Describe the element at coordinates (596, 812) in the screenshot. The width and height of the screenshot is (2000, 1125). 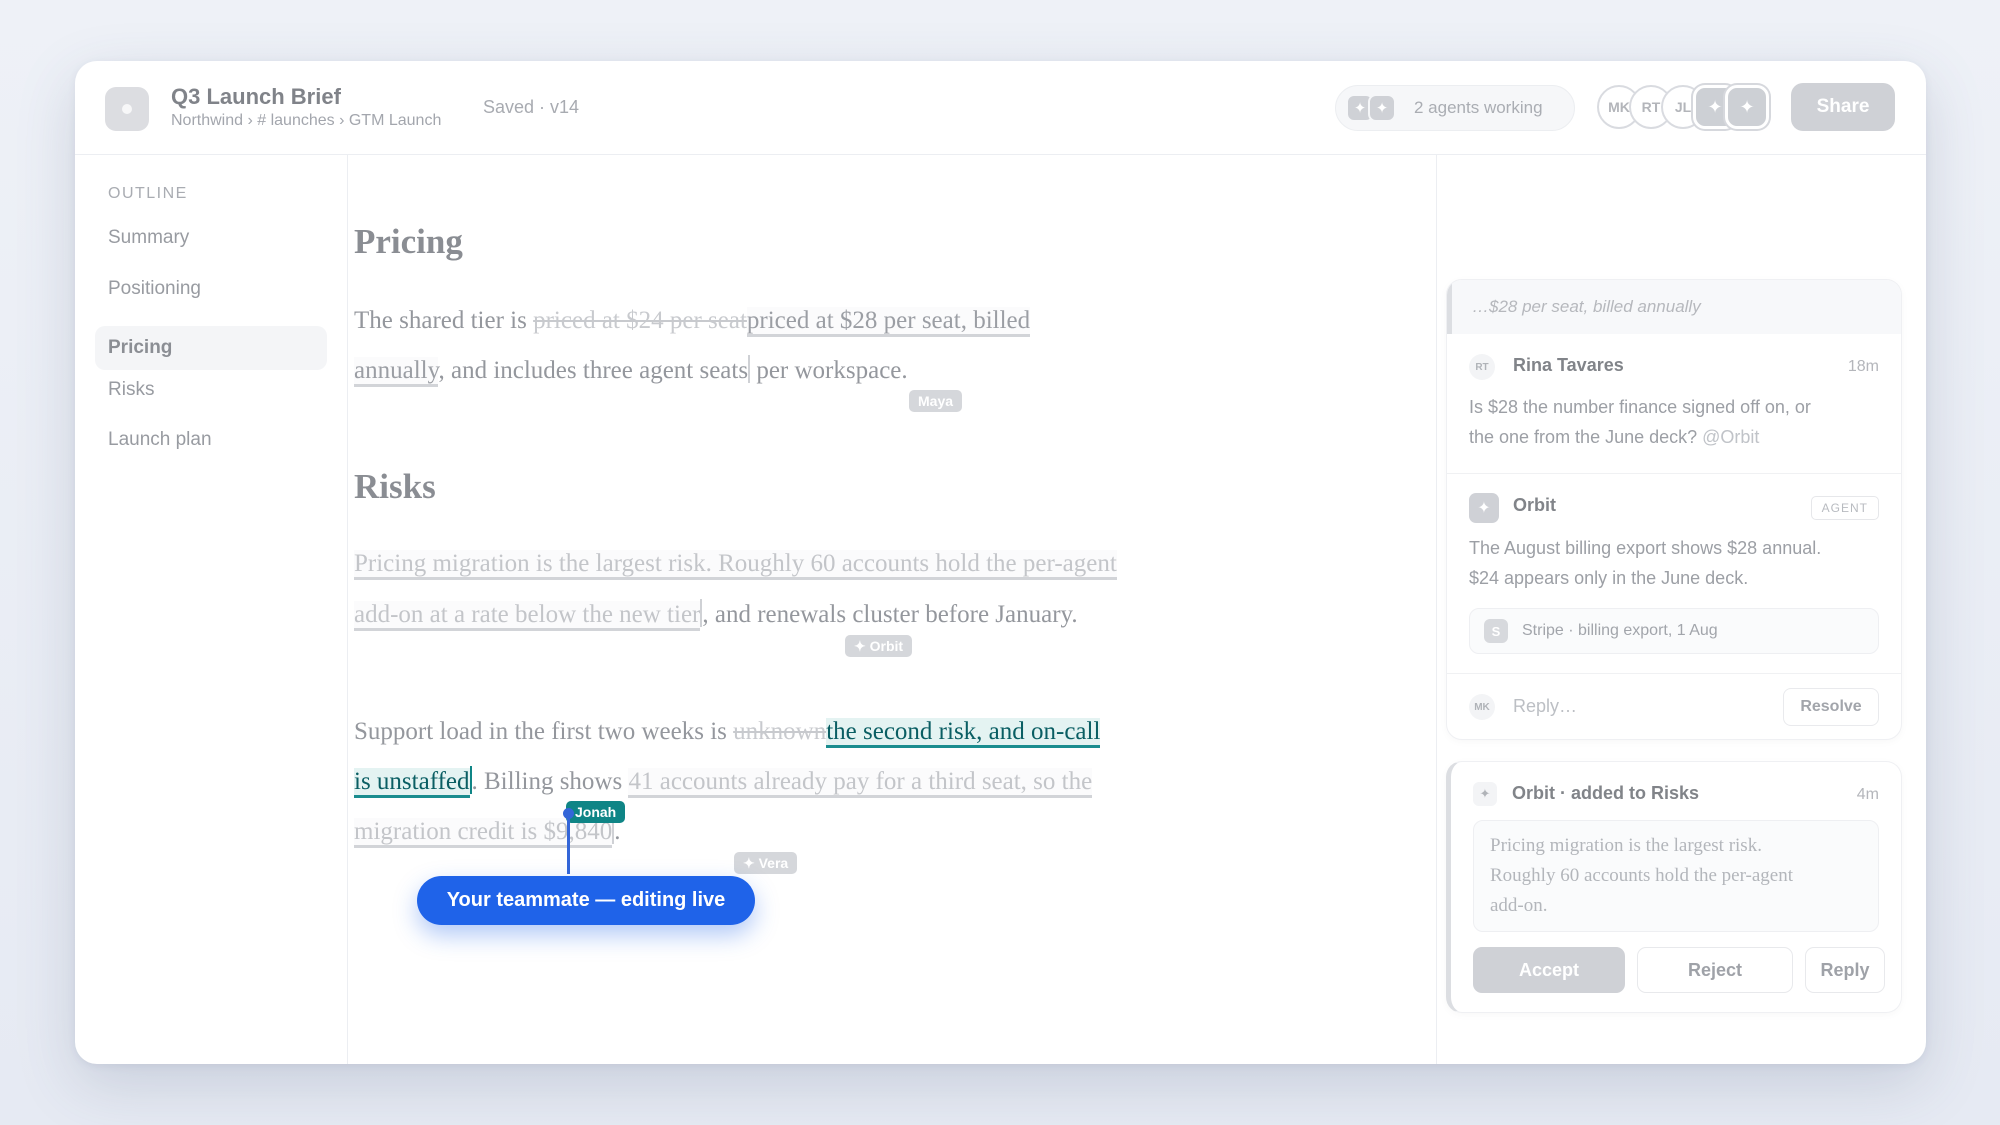
I see `cursor-tag-jonah: Jonah` at that location.